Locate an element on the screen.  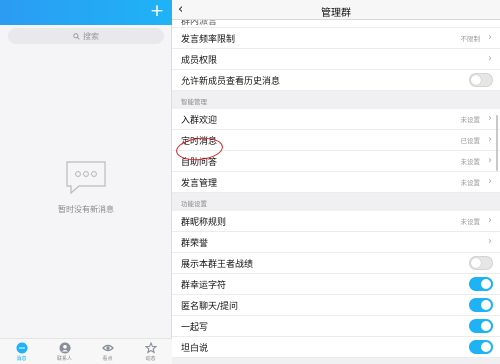
scrollbar is located at coordinates (497, 143).